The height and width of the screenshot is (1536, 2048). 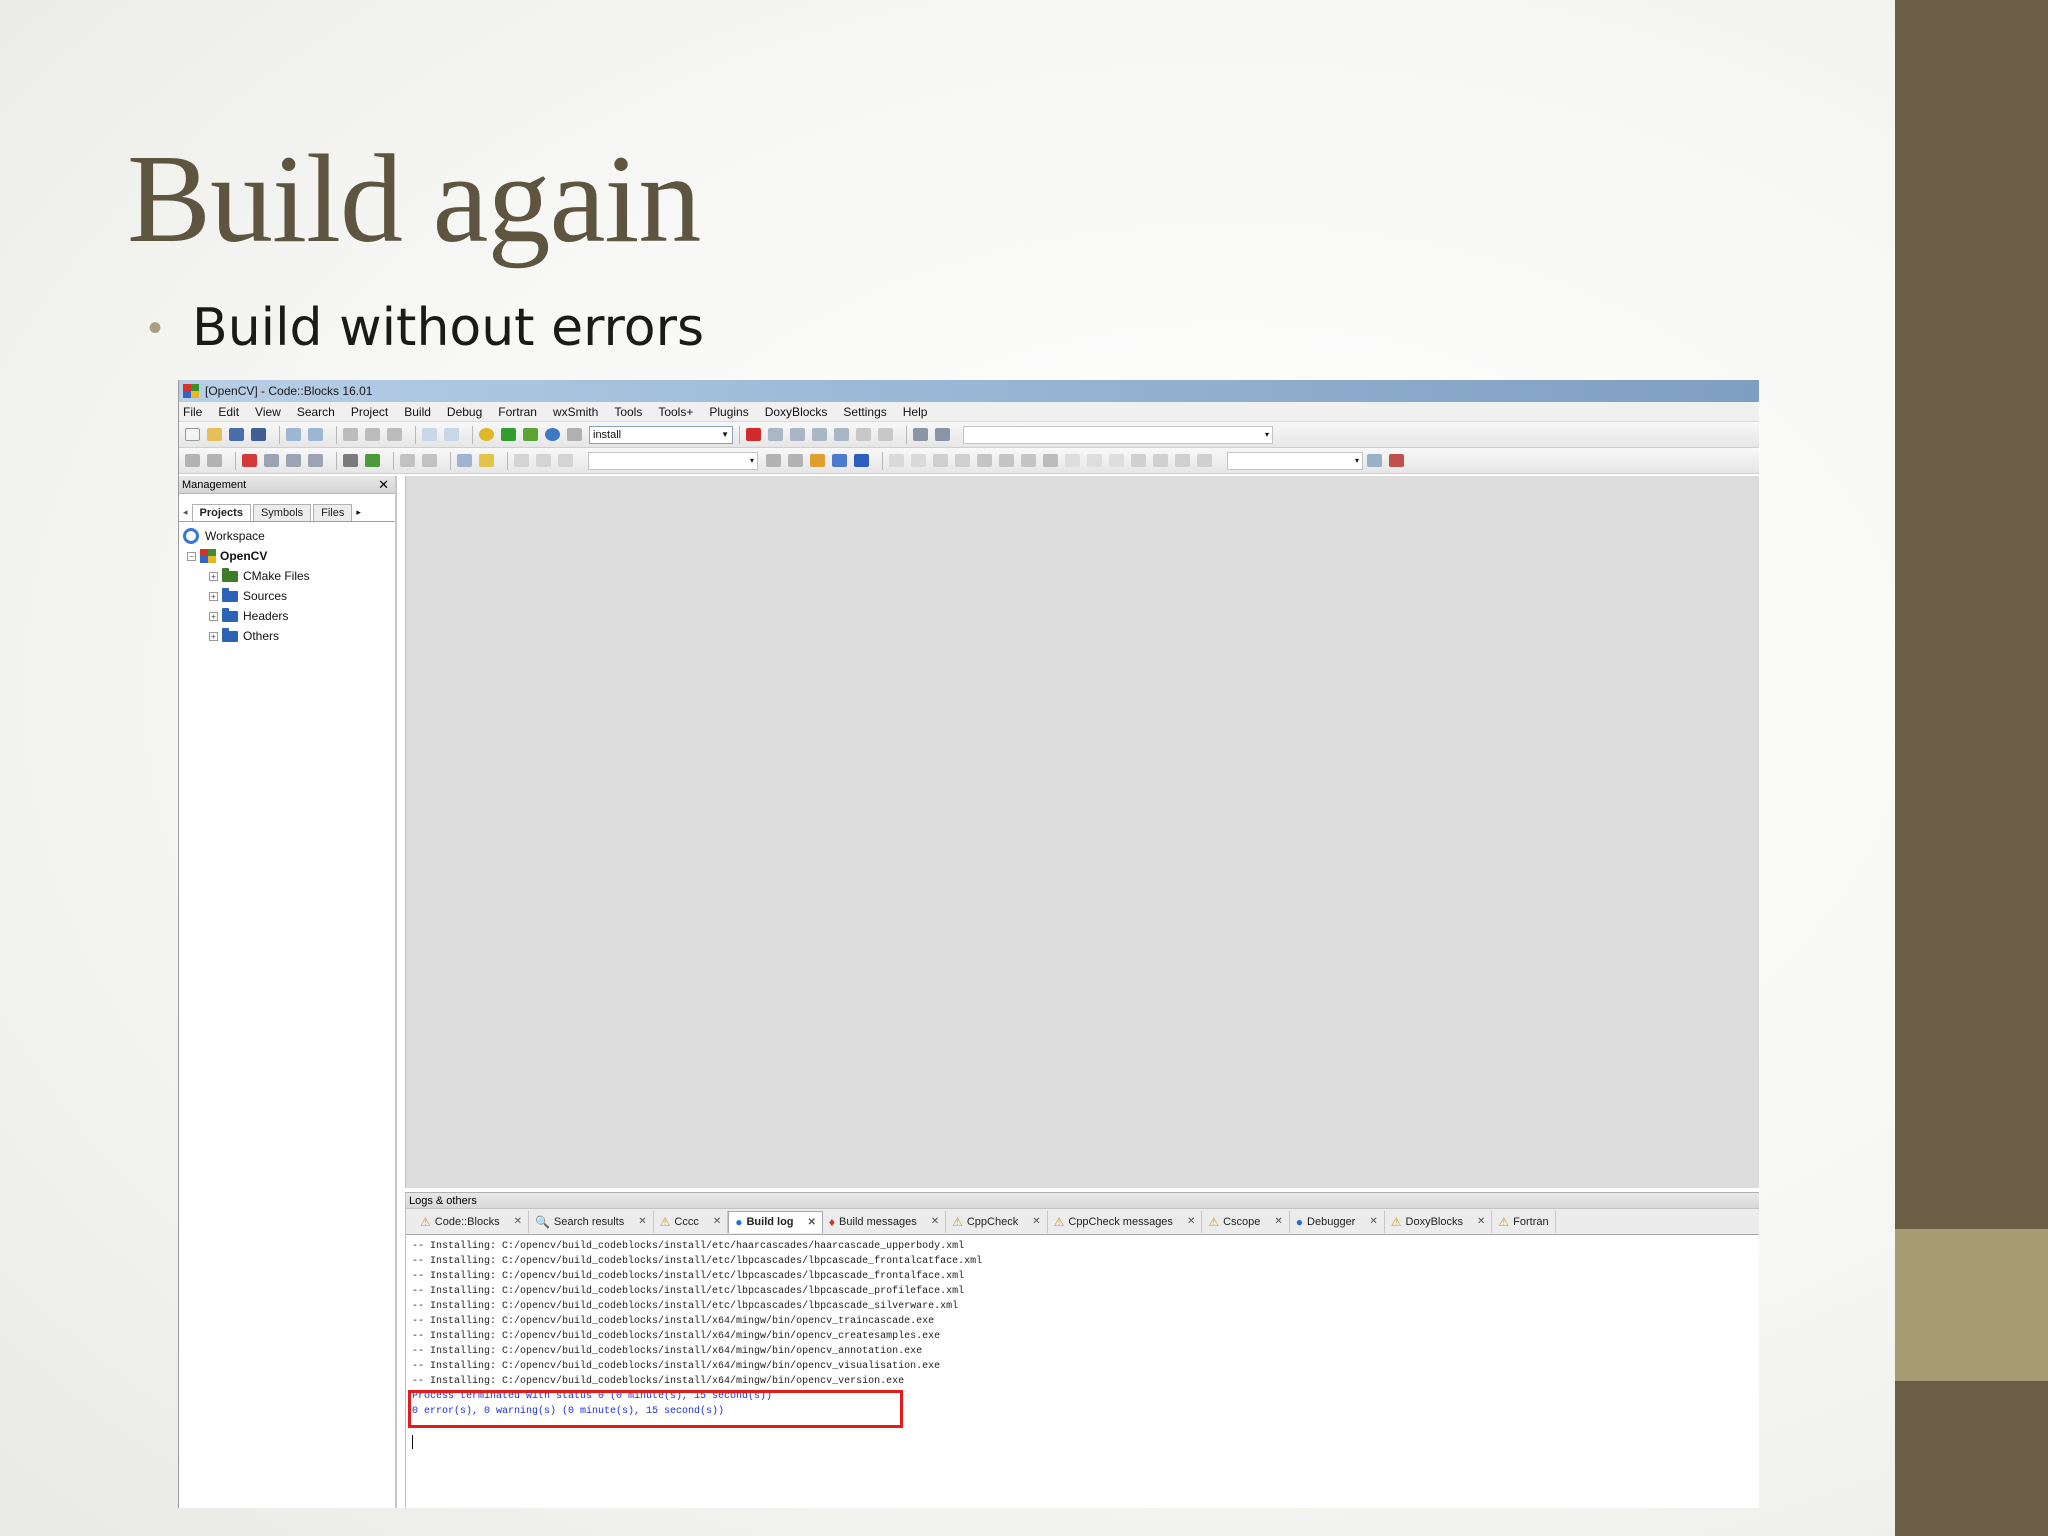 What do you see at coordinates (293, 434) in the screenshot?
I see `undo-icon` at bounding box center [293, 434].